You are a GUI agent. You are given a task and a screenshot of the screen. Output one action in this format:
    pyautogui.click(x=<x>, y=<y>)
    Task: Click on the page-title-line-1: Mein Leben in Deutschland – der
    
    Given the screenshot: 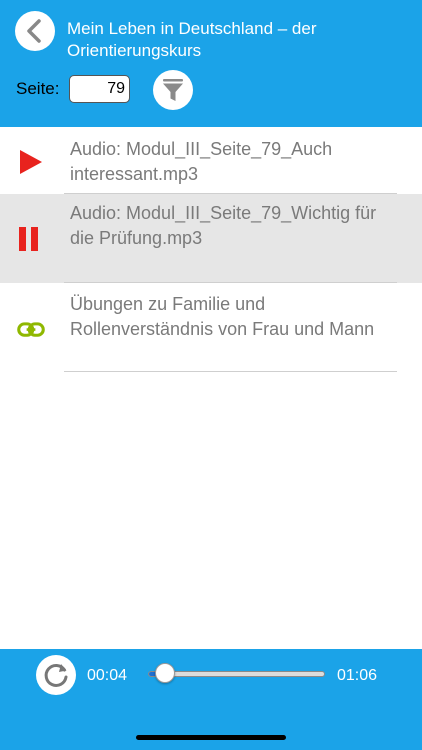 What is the action you would take?
    pyautogui.click(x=192, y=28)
    